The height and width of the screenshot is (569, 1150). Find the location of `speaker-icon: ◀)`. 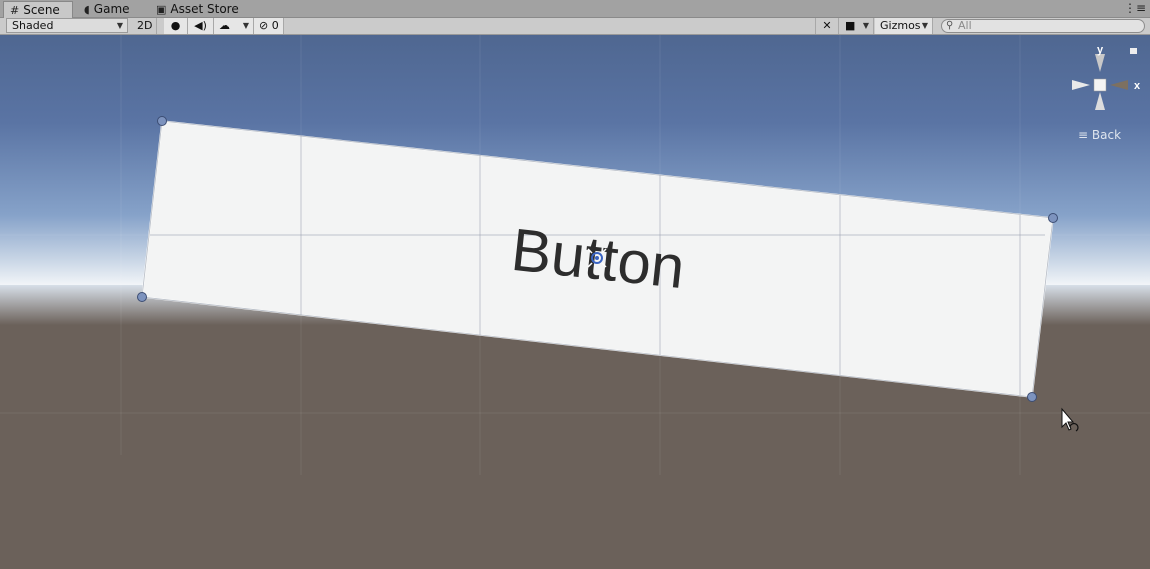

speaker-icon: ◀) is located at coordinates (200, 25).